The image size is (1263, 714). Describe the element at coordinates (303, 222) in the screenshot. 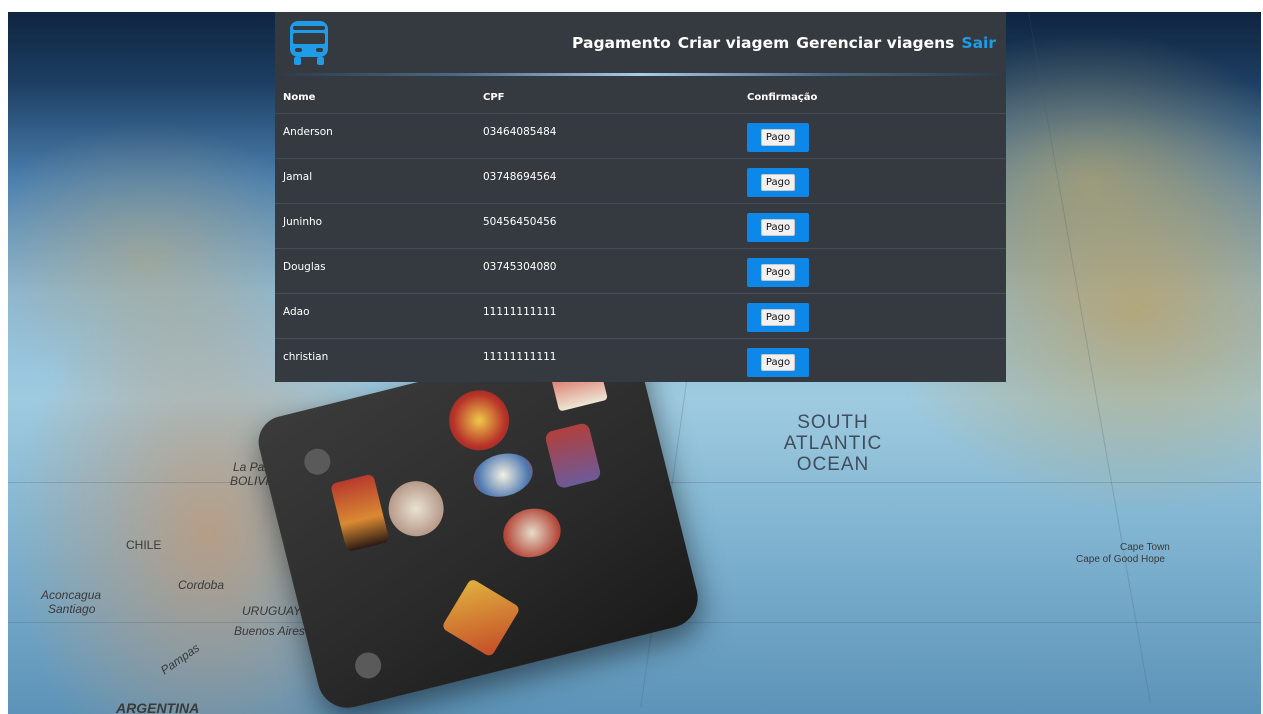

I see `cell-nome: Juninho` at that location.